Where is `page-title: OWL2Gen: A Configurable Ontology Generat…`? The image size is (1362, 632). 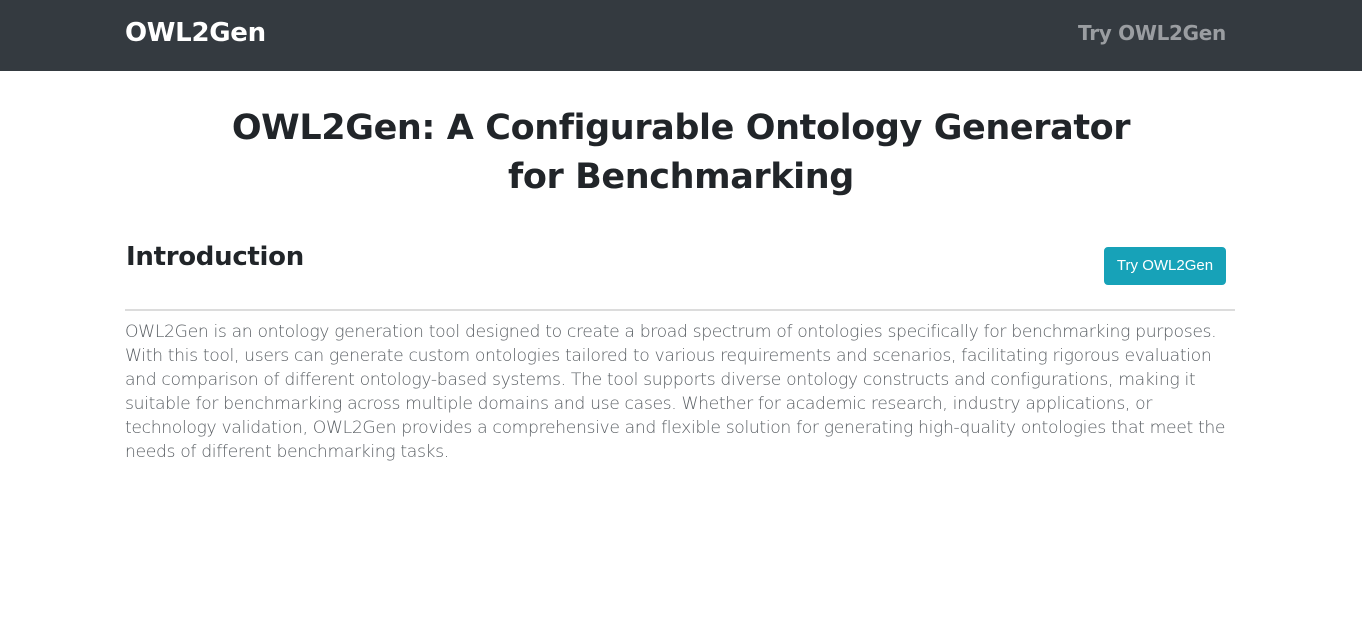 page-title: OWL2Gen: A Configurable Ontology Generat… is located at coordinates (681, 152).